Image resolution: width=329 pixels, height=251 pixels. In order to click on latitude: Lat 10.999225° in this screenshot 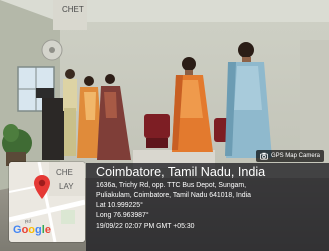, I will do `click(119, 205)`.